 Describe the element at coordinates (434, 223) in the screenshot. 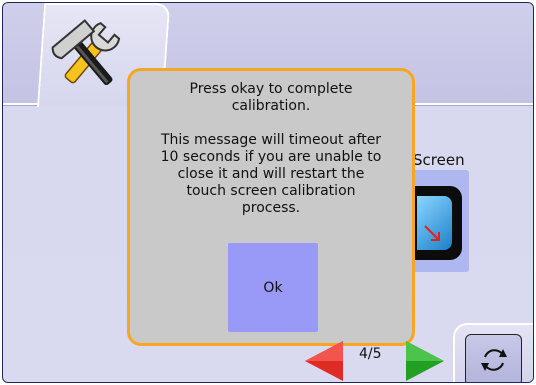

I see `display-screen-graphic` at that location.